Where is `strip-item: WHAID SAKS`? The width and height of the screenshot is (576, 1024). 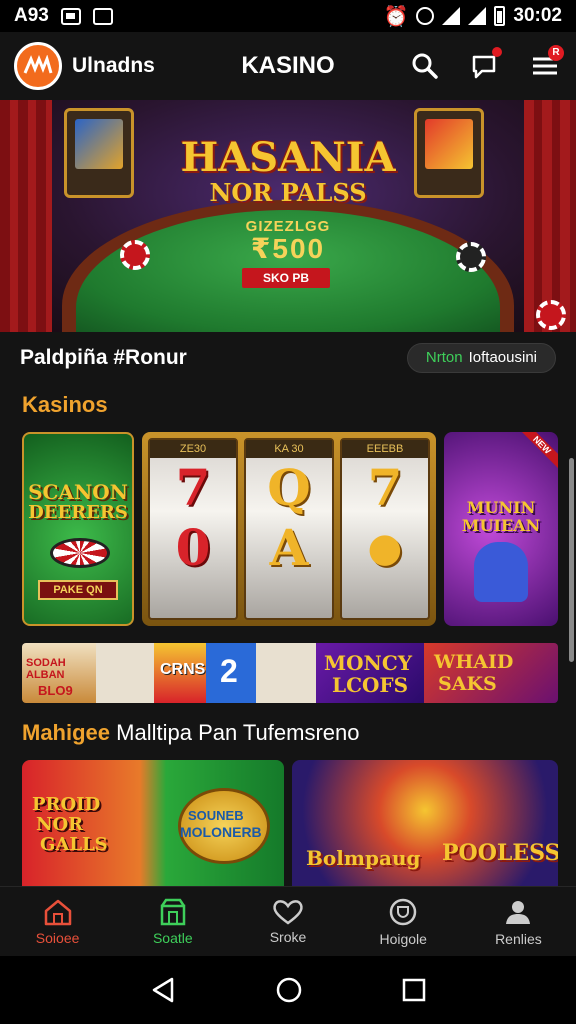 strip-item: WHAID SAKS is located at coordinates (491, 673).